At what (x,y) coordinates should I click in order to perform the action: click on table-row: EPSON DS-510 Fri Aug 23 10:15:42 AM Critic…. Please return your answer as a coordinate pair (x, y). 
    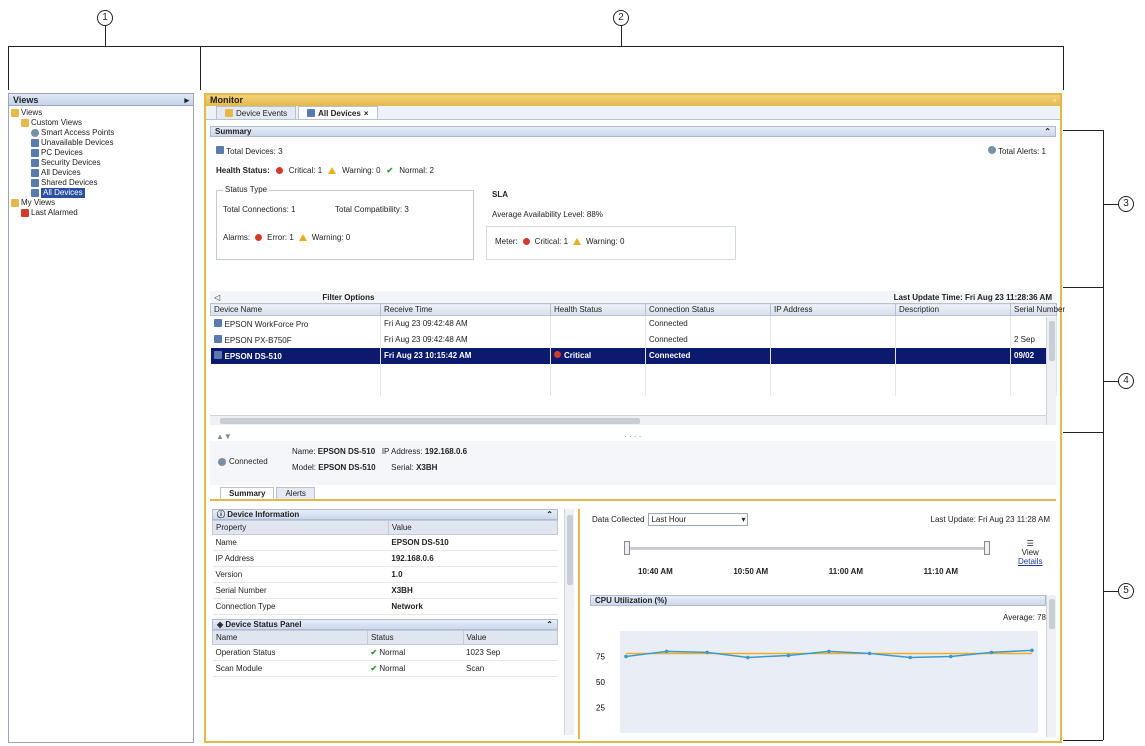
    Looking at the image, I should click on (633, 355).